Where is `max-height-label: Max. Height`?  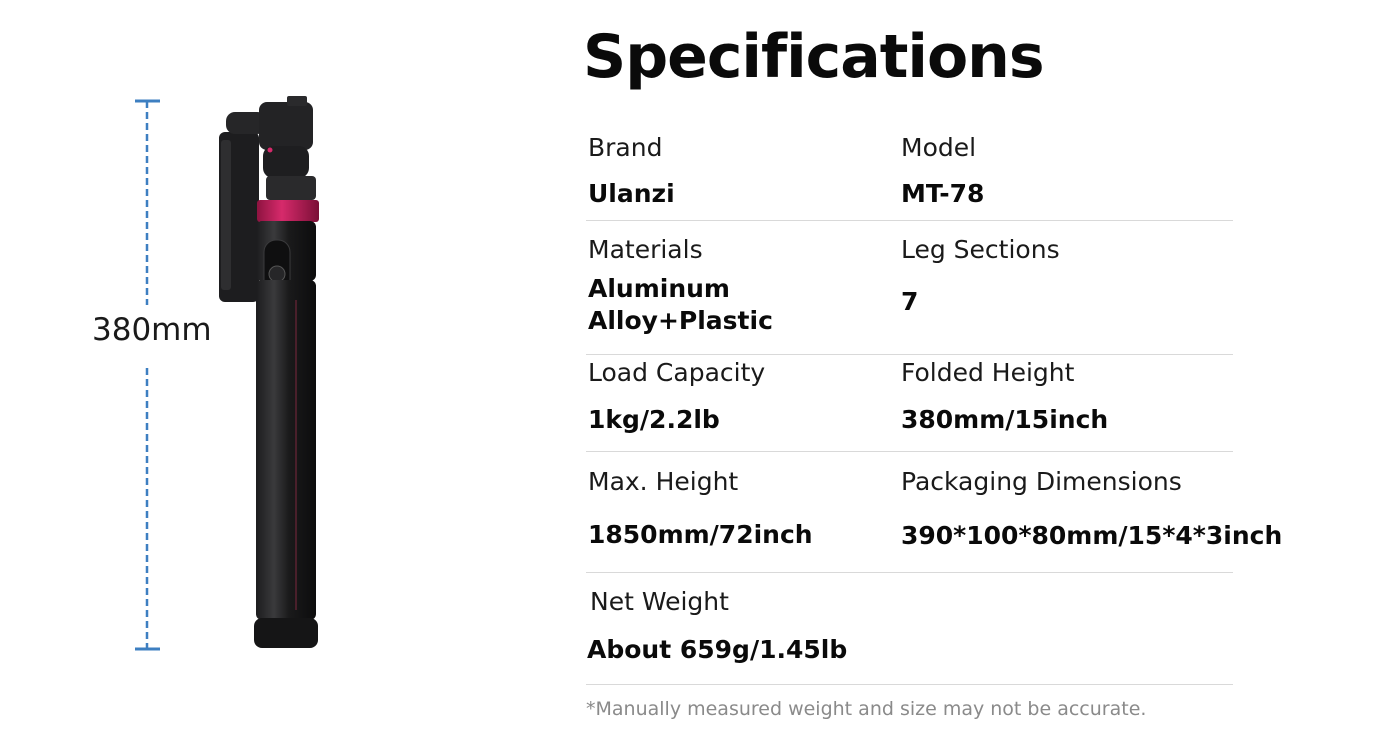
max-height-label: Max. Height is located at coordinates (663, 481).